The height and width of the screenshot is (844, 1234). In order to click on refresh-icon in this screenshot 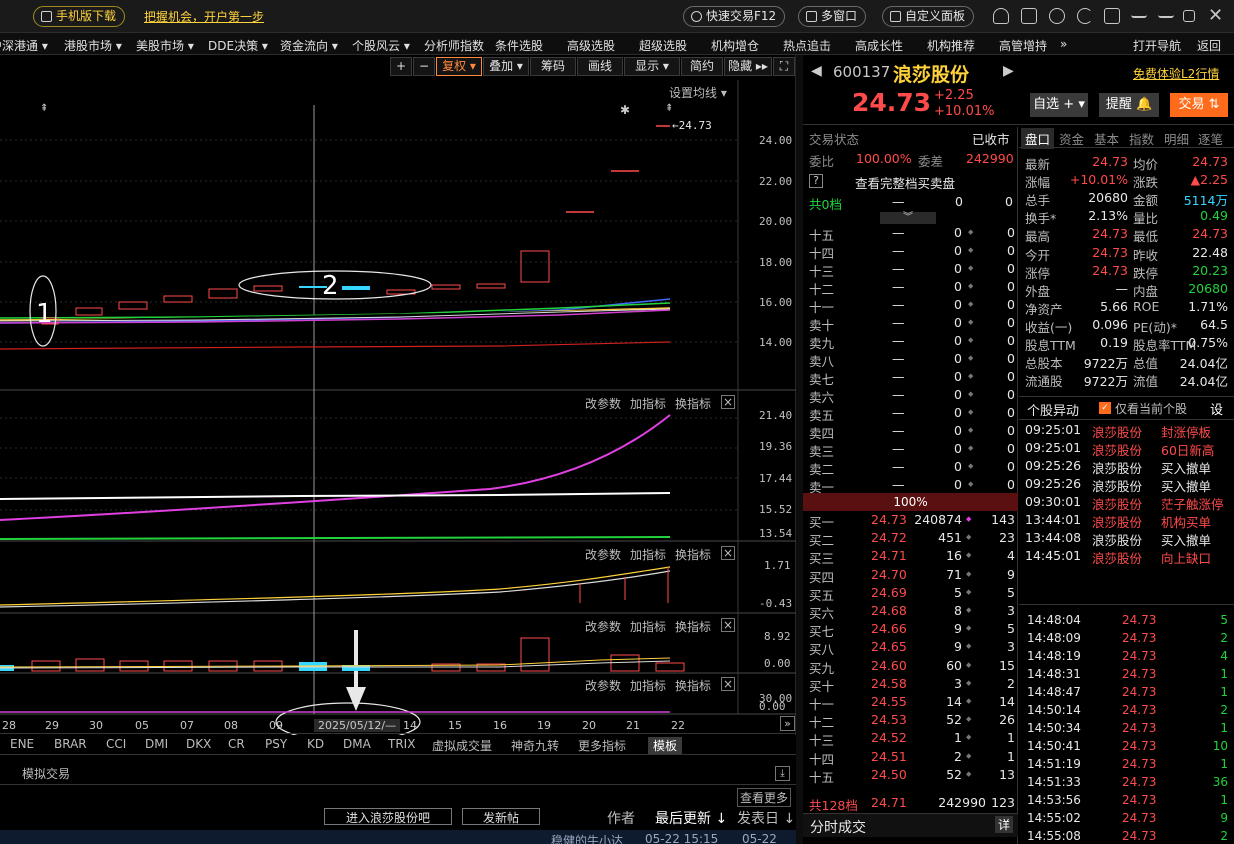, I will do `click(1085, 16)`.